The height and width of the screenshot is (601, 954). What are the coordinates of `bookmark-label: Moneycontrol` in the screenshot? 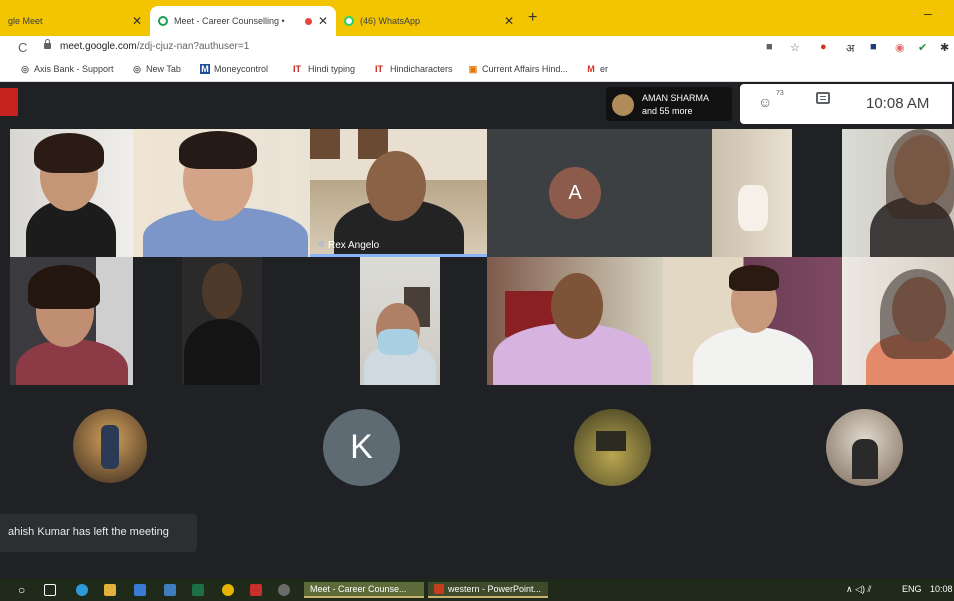 It's located at (241, 69).